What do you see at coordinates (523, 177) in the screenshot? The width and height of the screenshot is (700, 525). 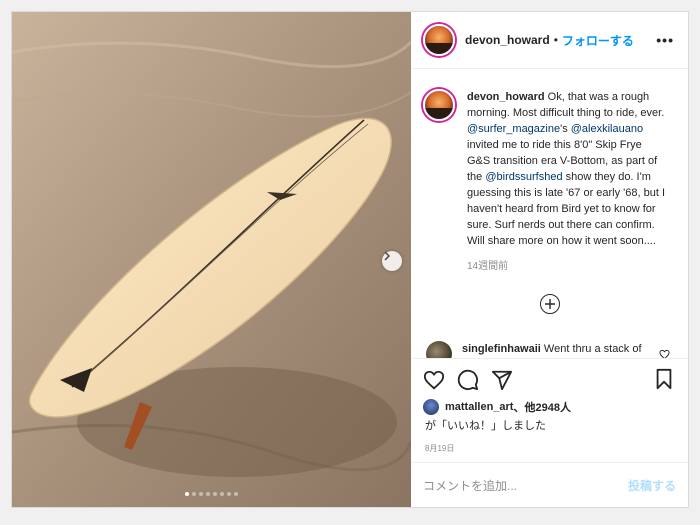 I see `mention-birdssurfshed: @birdssurfshed` at bounding box center [523, 177].